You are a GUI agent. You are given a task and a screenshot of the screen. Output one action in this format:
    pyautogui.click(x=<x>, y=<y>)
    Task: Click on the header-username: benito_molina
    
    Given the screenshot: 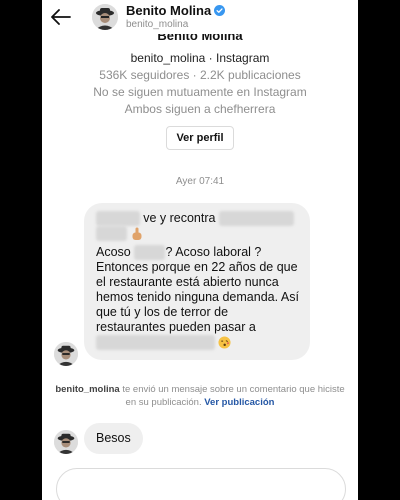 What is the action you would take?
    pyautogui.click(x=157, y=24)
    